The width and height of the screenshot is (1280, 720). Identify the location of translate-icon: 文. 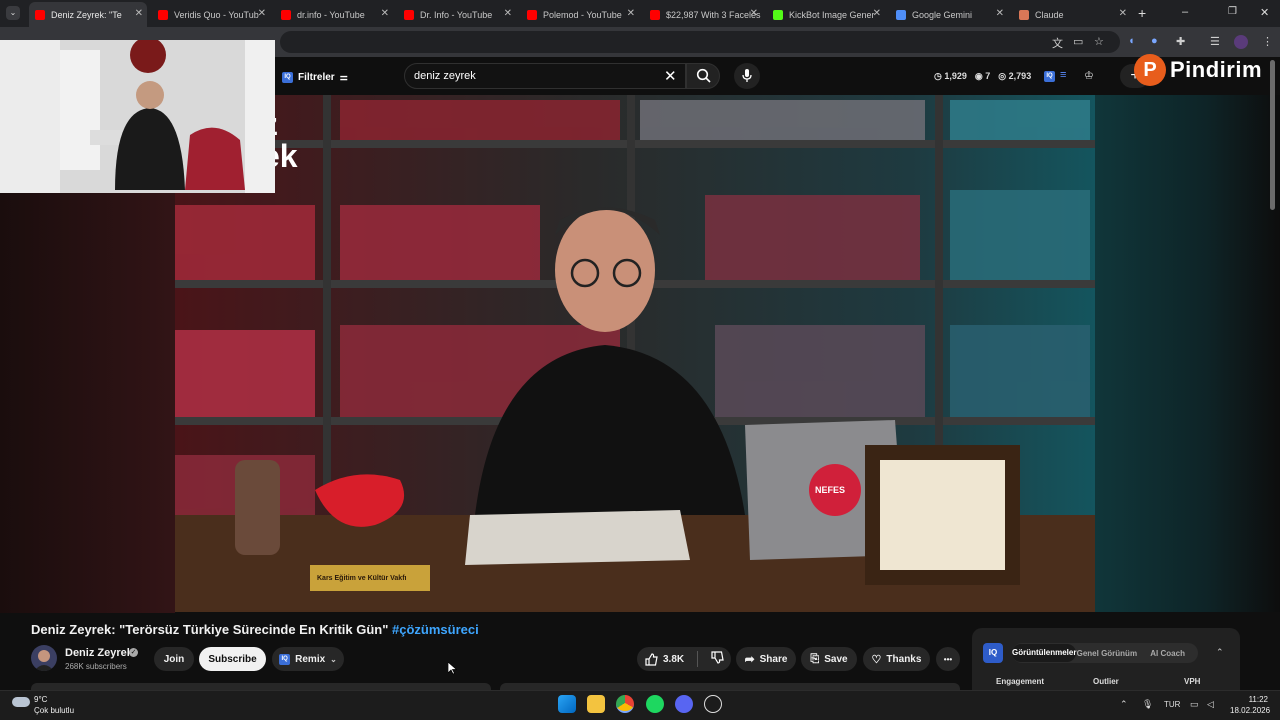
(1057, 43).